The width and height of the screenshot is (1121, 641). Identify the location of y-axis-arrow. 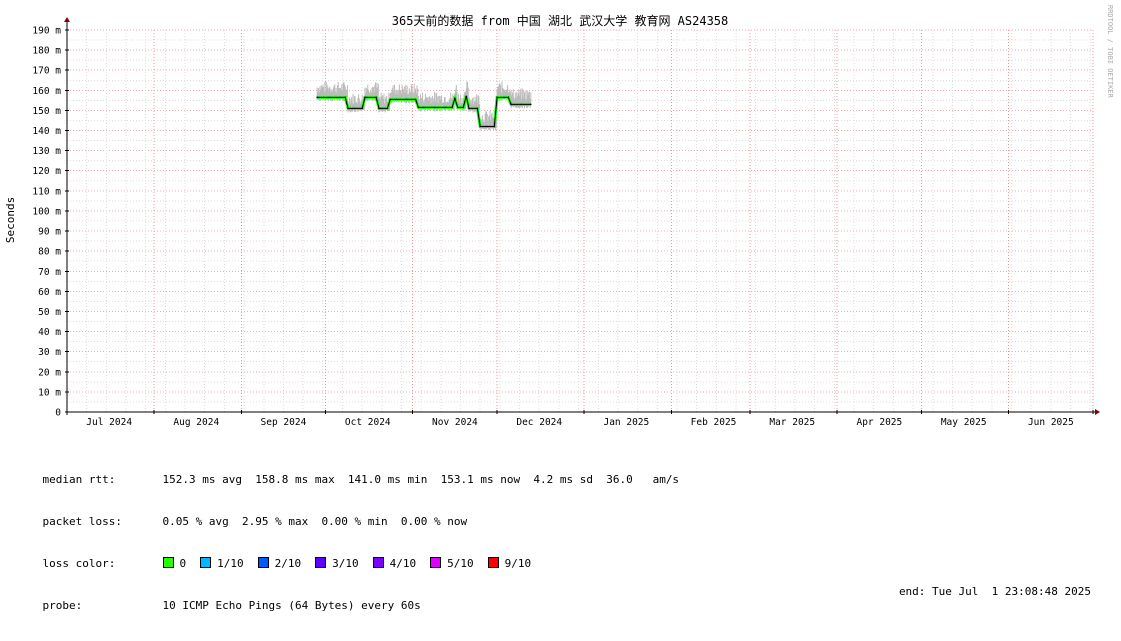
(67, 19).